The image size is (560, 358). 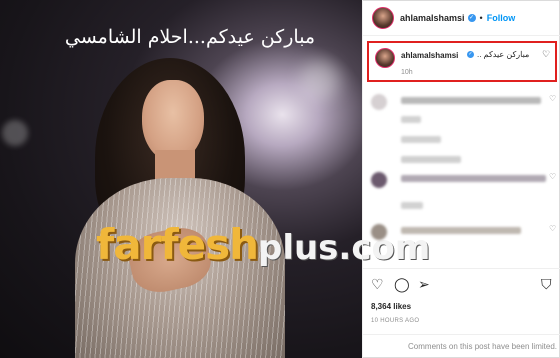 I want to click on caption-heart-icon: ♡, so click(x=546, y=54).